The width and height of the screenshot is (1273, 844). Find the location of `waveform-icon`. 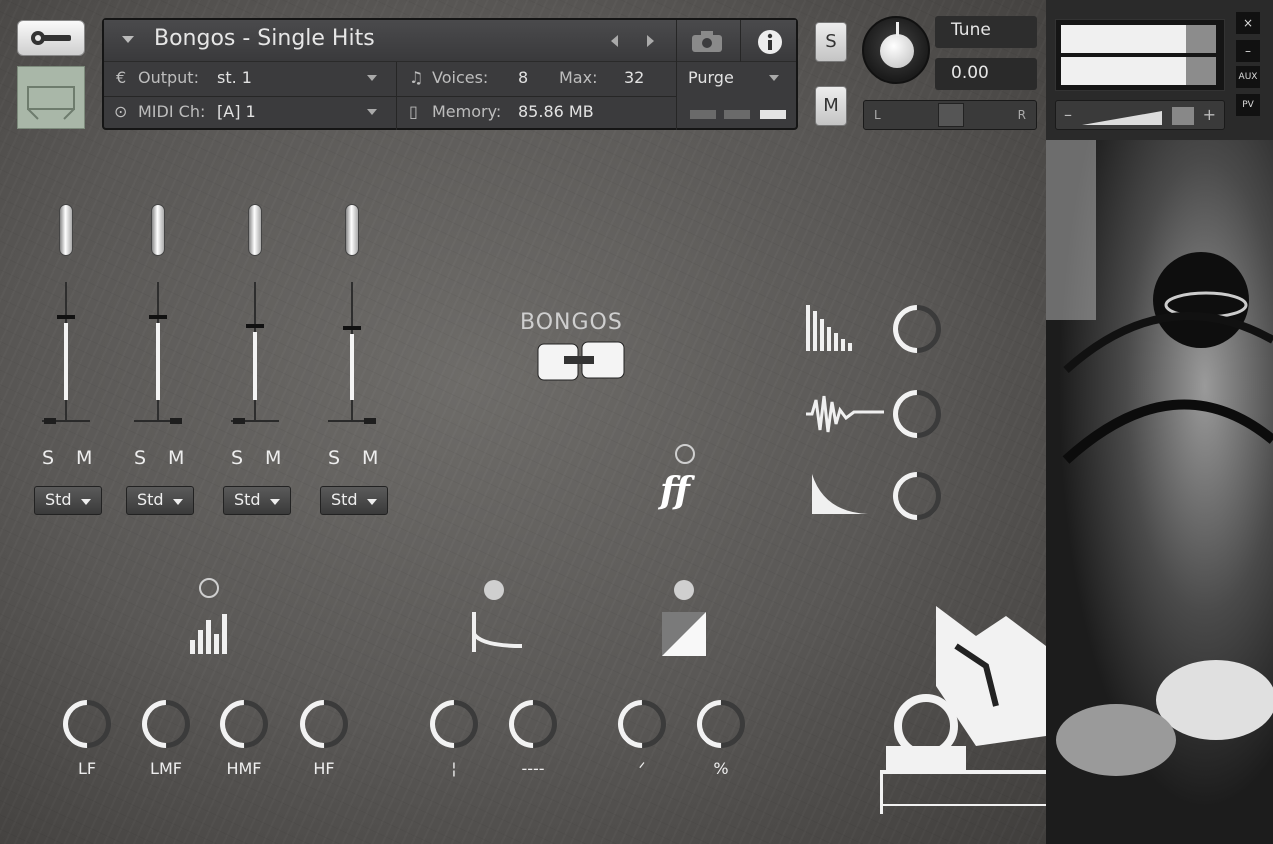

waveform-icon is located at coordinates (845, 414).